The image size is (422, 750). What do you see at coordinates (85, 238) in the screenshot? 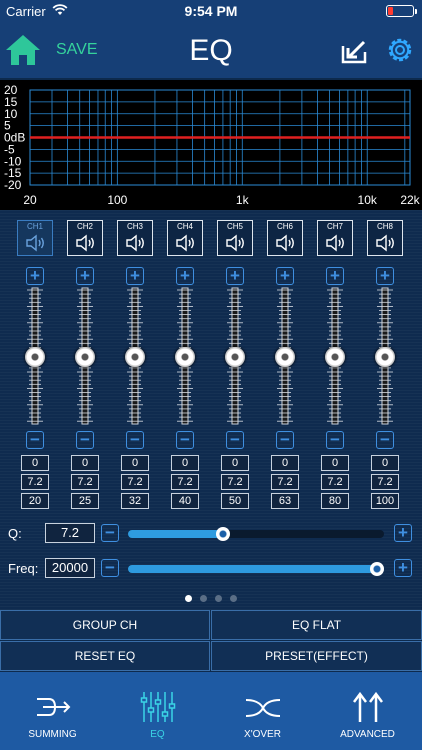
I see `channel-select-2: CH2` at bounding box center [85, 238].